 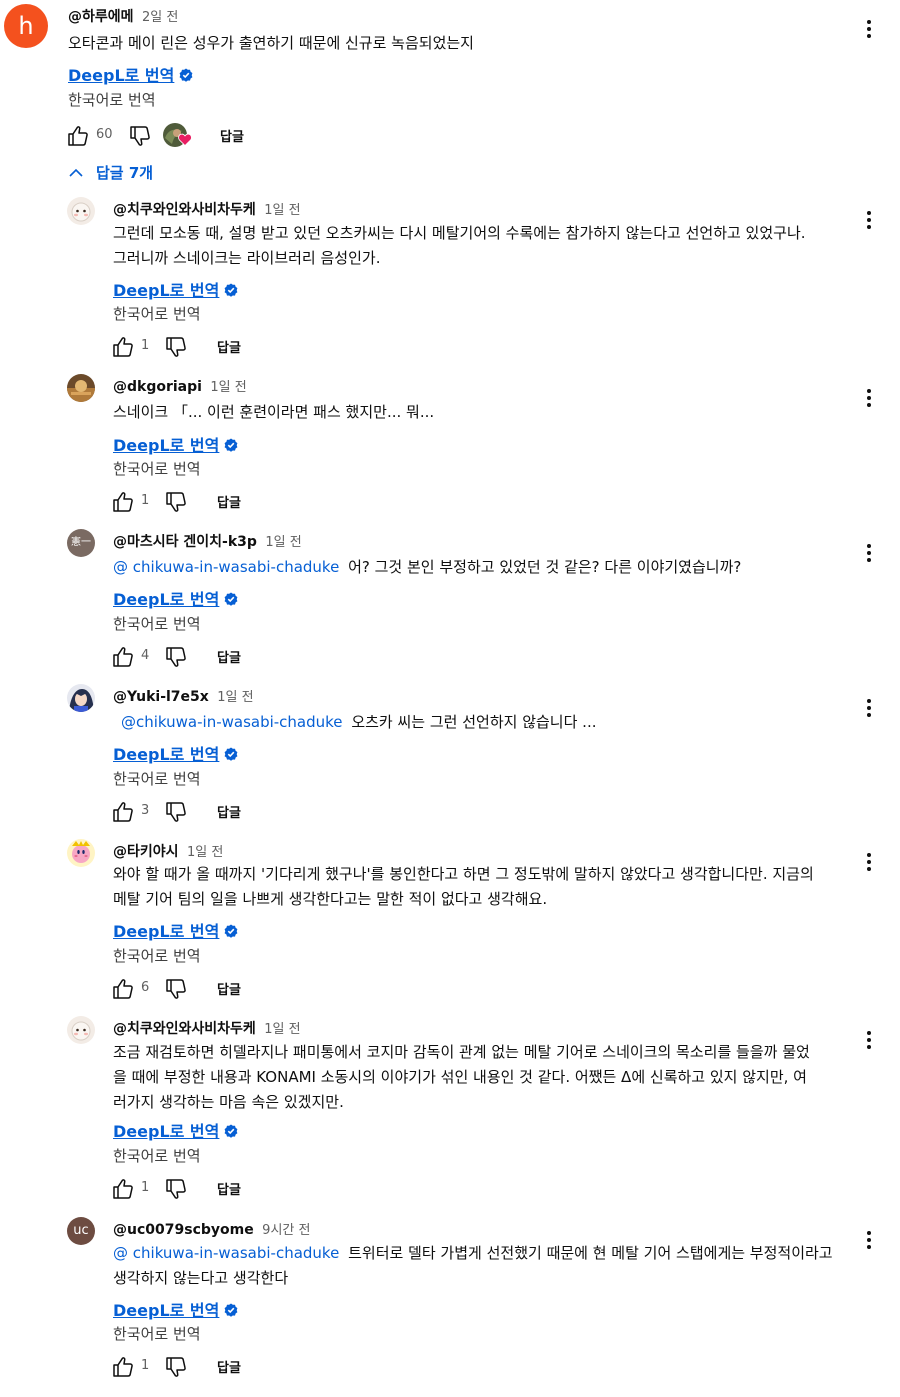 What do you see at coordinates (81, 1231) in the screenshot?
I see `avatar: uc` at bounding box center [81, 1231].